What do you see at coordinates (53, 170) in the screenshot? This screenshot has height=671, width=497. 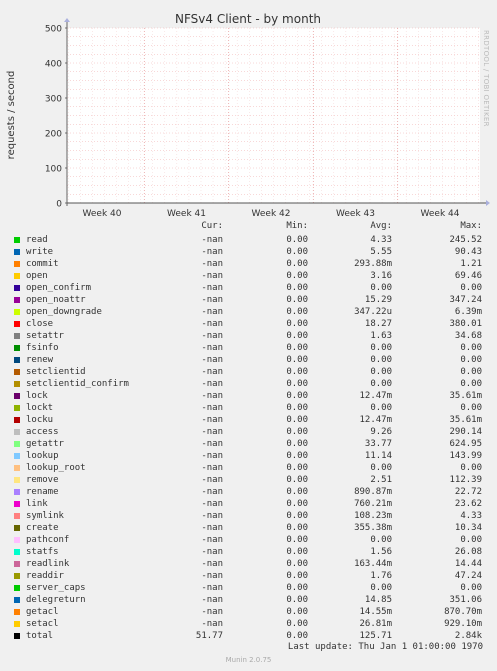 I see `y-tick-label: 100` at bounding box center [53, 170].